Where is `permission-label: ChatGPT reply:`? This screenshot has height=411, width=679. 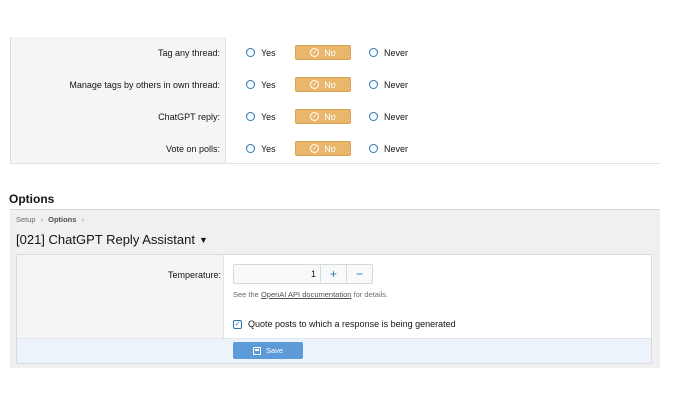
permission-label: ChatGPT reply: is located at coordinates (189, 117).